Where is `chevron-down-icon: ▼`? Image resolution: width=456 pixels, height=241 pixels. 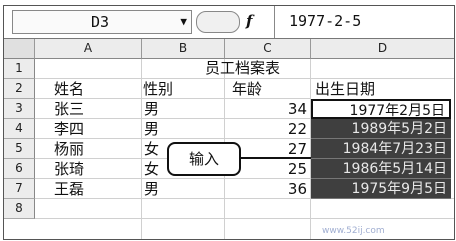 chevron-down-icon: ▼ is located at coordinates (183, 22).